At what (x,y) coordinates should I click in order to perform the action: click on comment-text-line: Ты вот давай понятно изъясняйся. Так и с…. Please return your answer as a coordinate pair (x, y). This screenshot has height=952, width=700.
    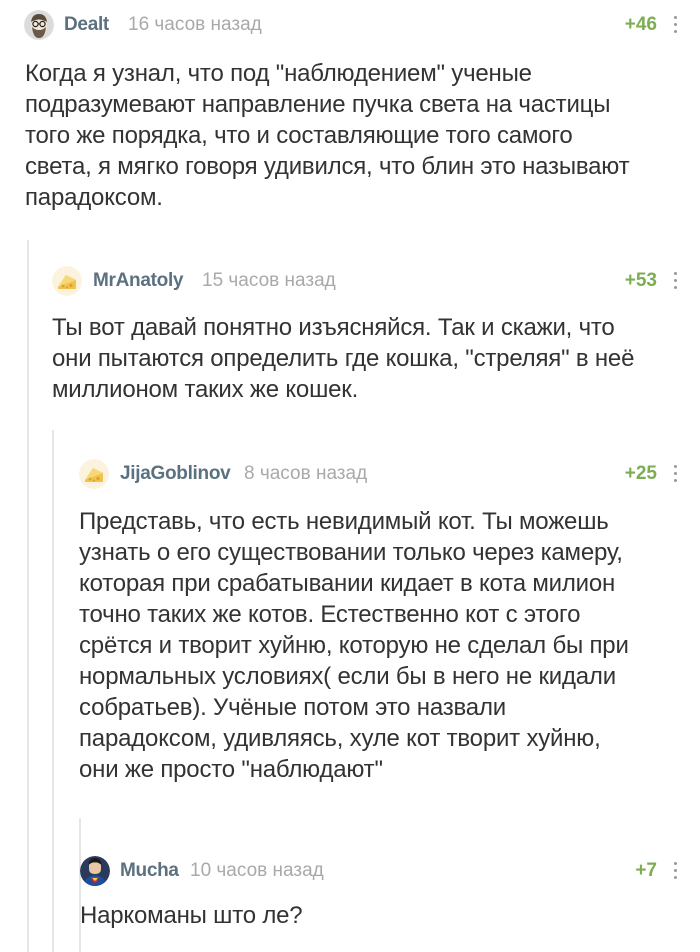
    Looking at the image, I should click on (333, 327).